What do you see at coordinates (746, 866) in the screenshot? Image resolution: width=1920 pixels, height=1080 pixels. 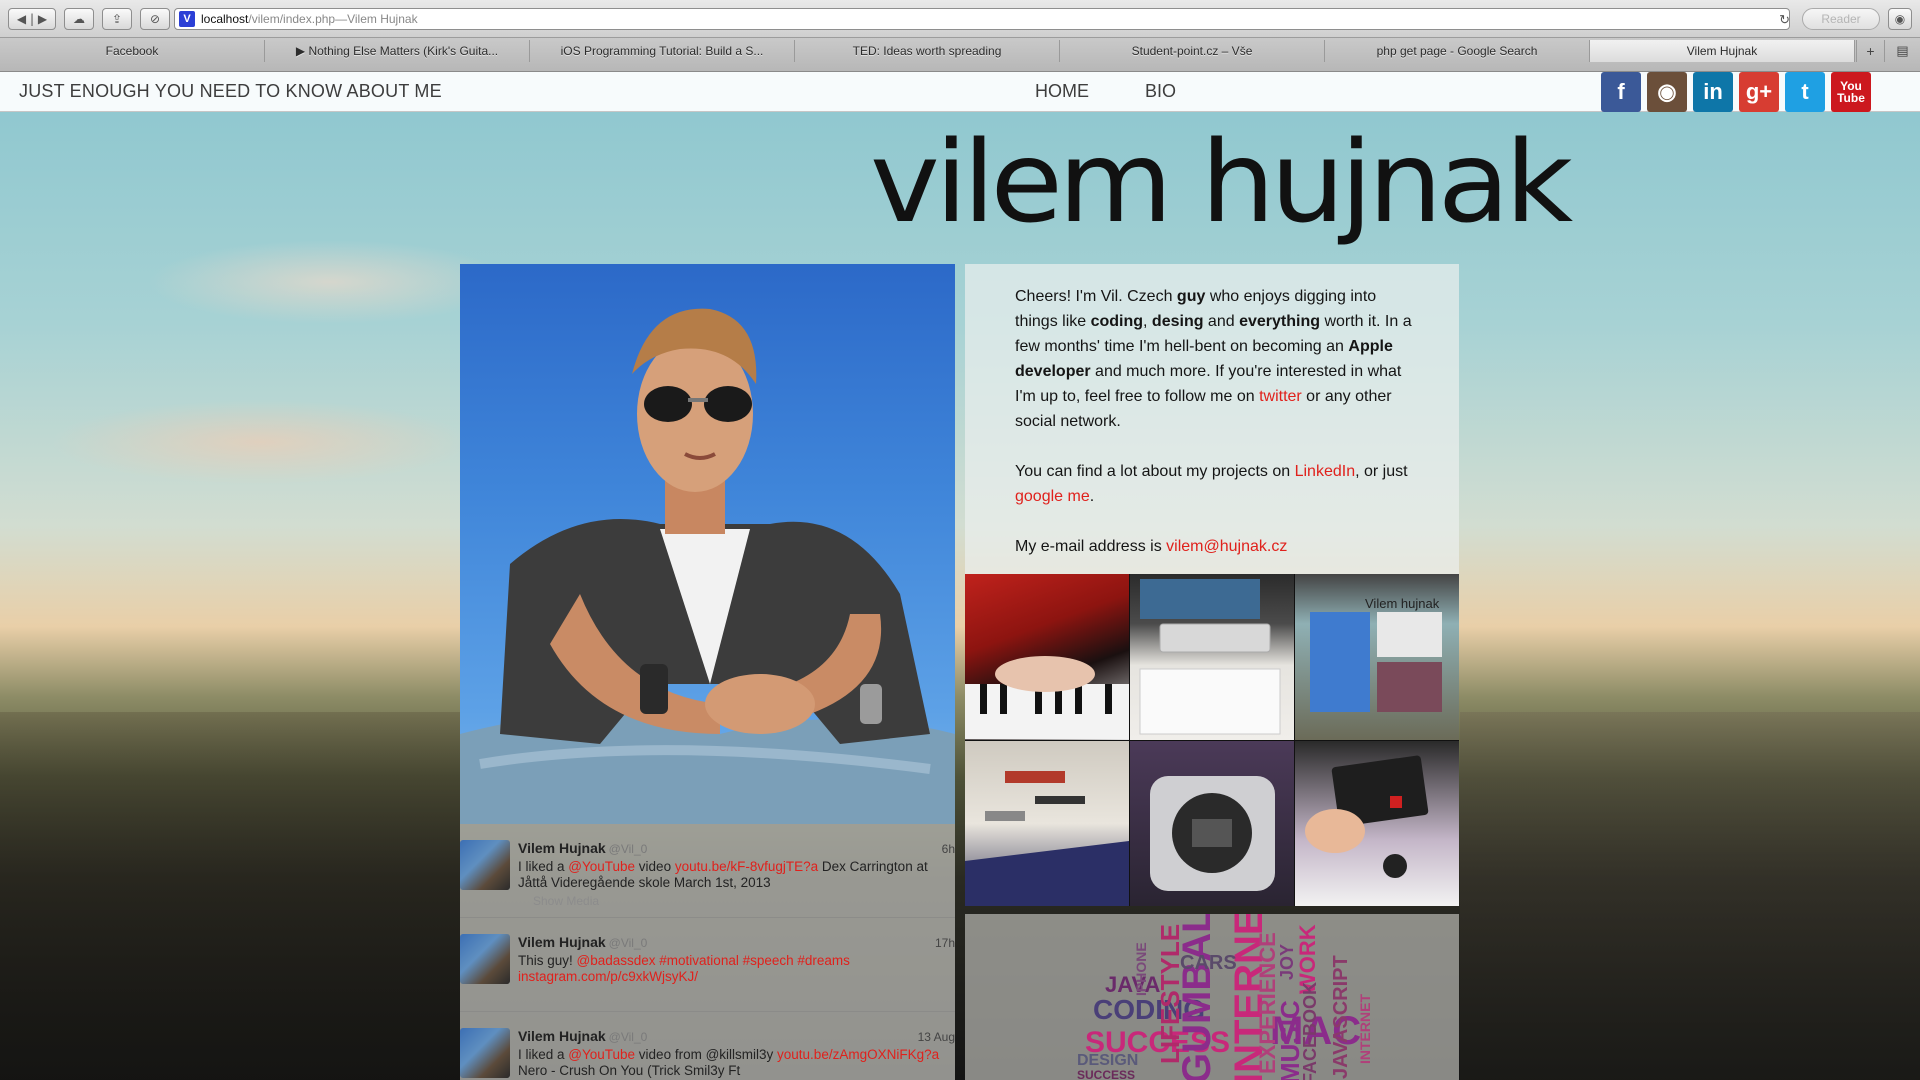 I see `tweet-link: youtu.be/kF-8vfugjTE?a` at bounding box center [746, 866].